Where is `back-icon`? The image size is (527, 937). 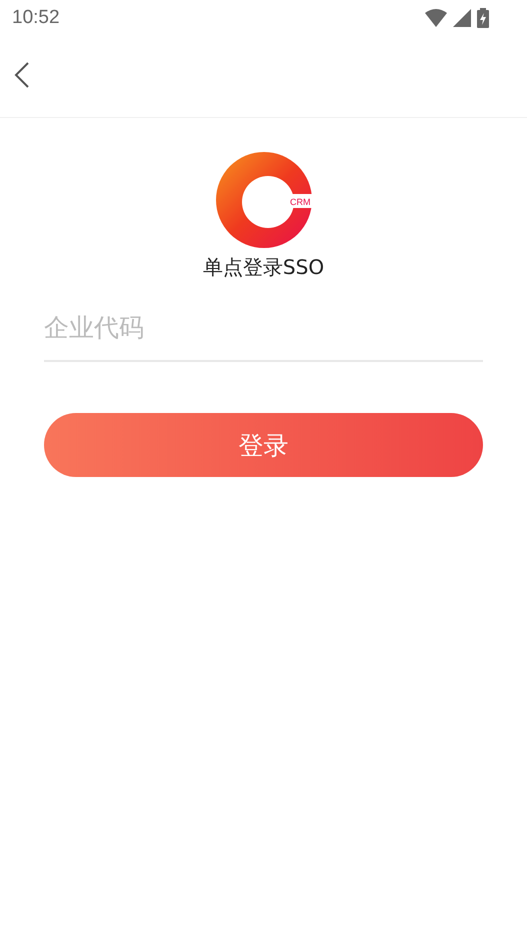 back-icon is located at coordinates (22, 75).